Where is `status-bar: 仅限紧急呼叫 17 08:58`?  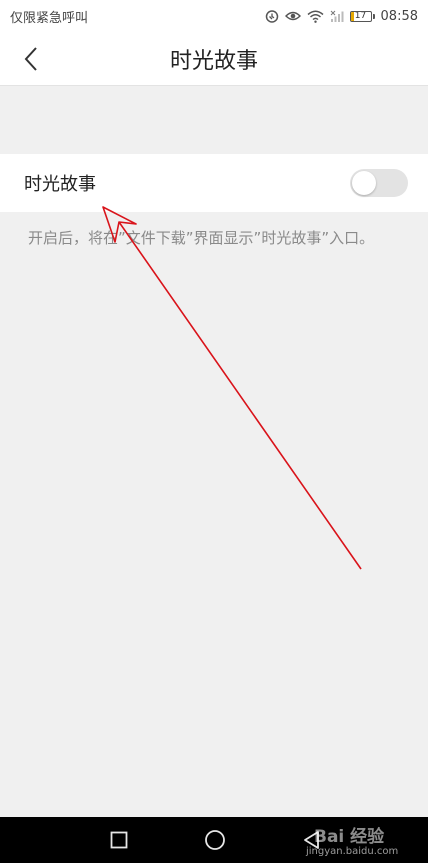
status-bar: 仅限紧急呼叫 17 08:58 is located at coordinates (214, 16).